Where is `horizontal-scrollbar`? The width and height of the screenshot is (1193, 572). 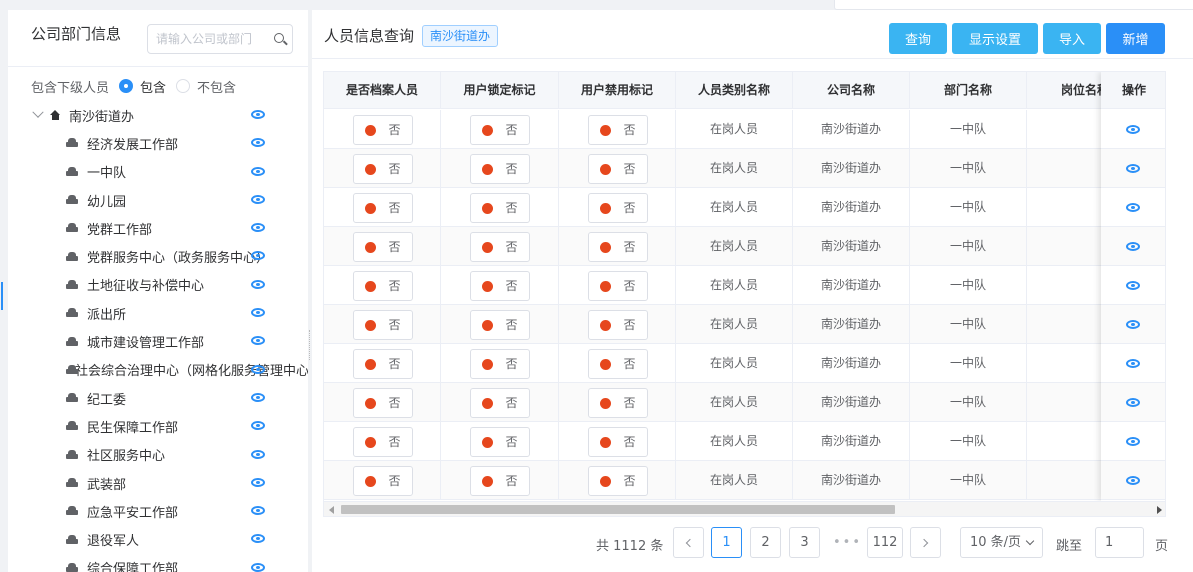 horizontal-scrollbar is located at coordinates (744, 508).